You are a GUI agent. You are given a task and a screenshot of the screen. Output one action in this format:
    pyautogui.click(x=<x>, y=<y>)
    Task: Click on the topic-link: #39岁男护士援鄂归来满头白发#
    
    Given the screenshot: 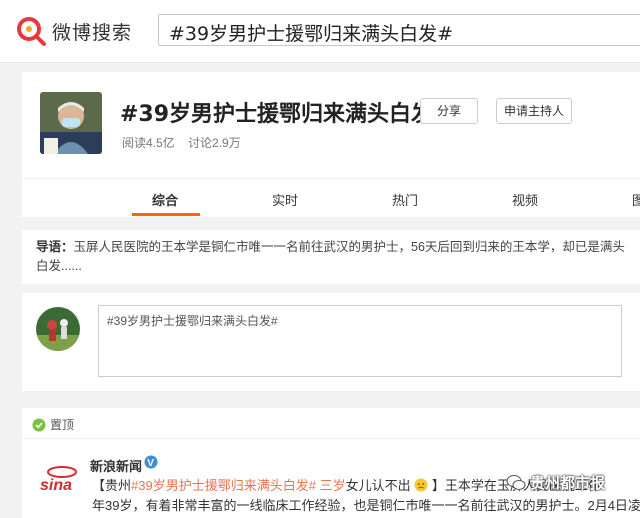 What is the action you would take?
    pyautogui.click(x=223, y=485)
    